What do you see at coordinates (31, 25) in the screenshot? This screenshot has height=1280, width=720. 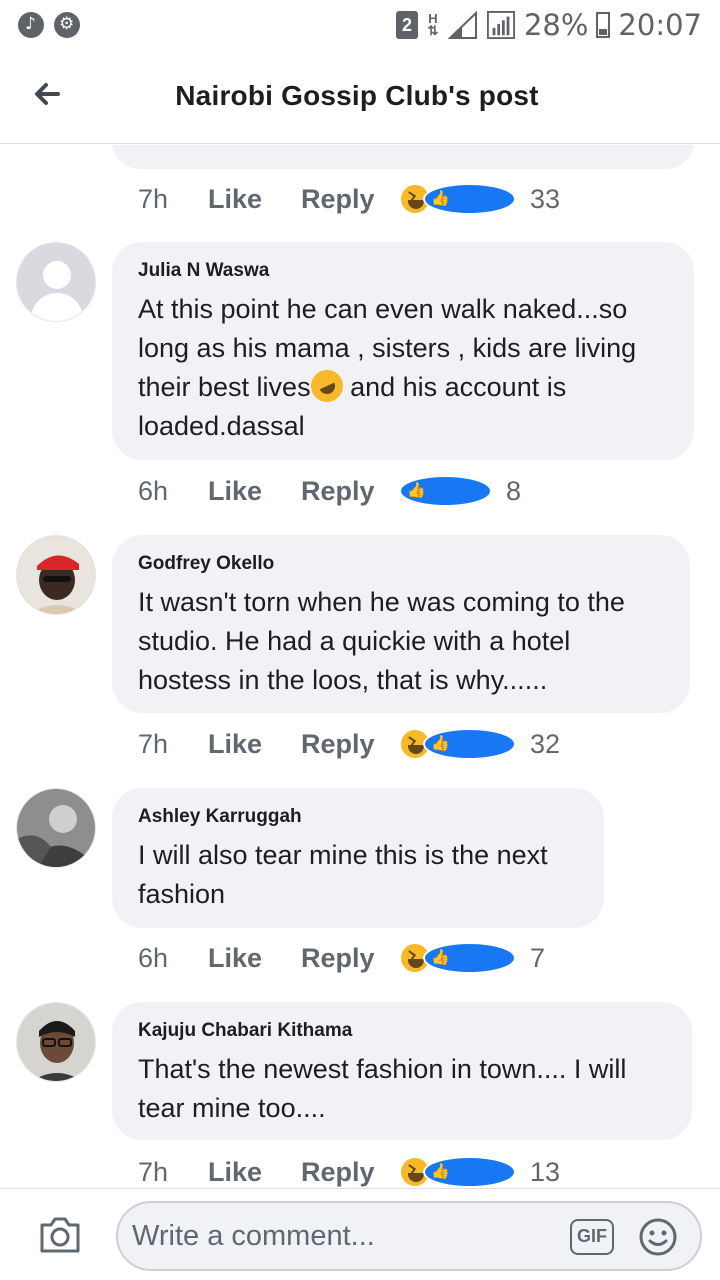 I see `music-notification-icon` at bounding box center [31, 25].